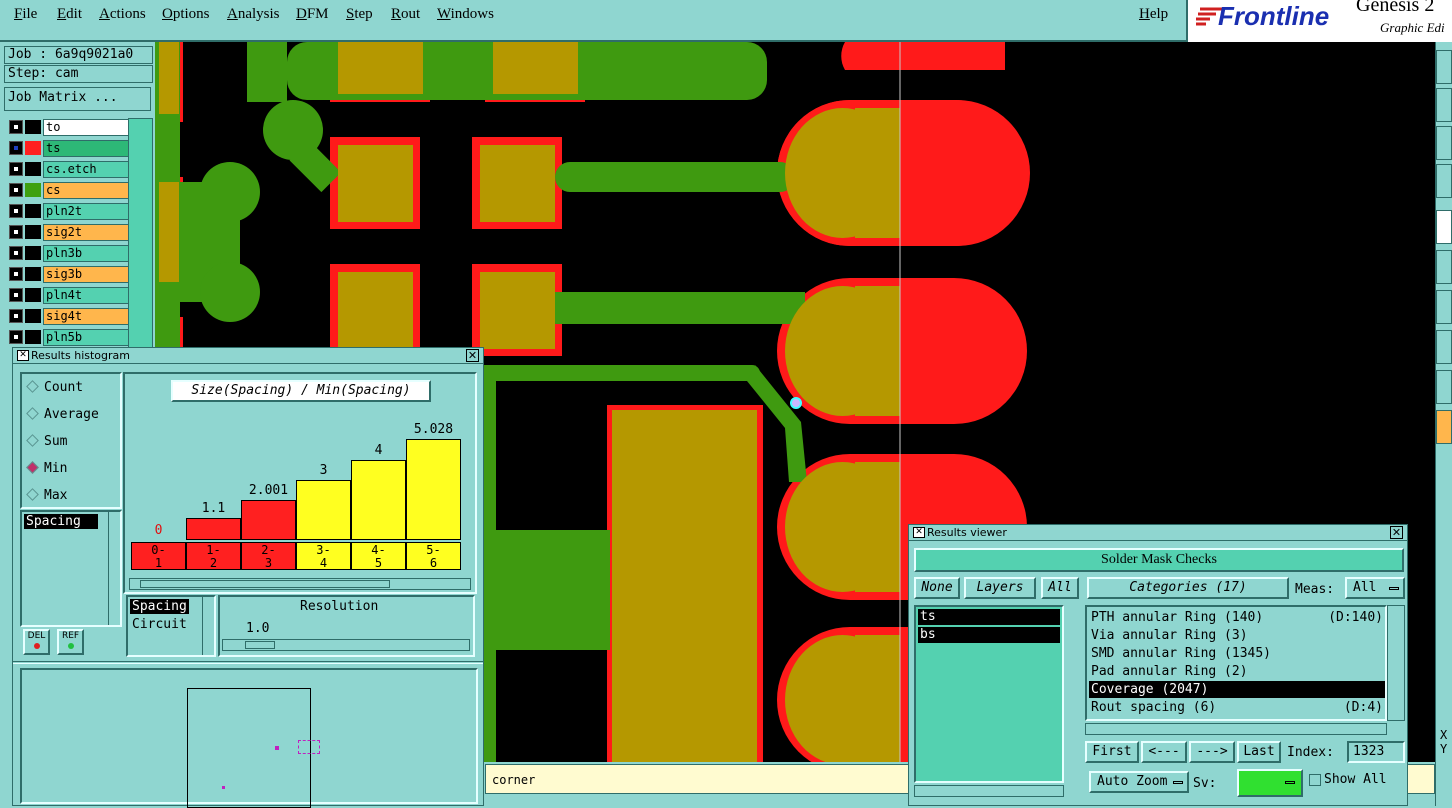  I want to click on first-button: First, so click(1112, 752).